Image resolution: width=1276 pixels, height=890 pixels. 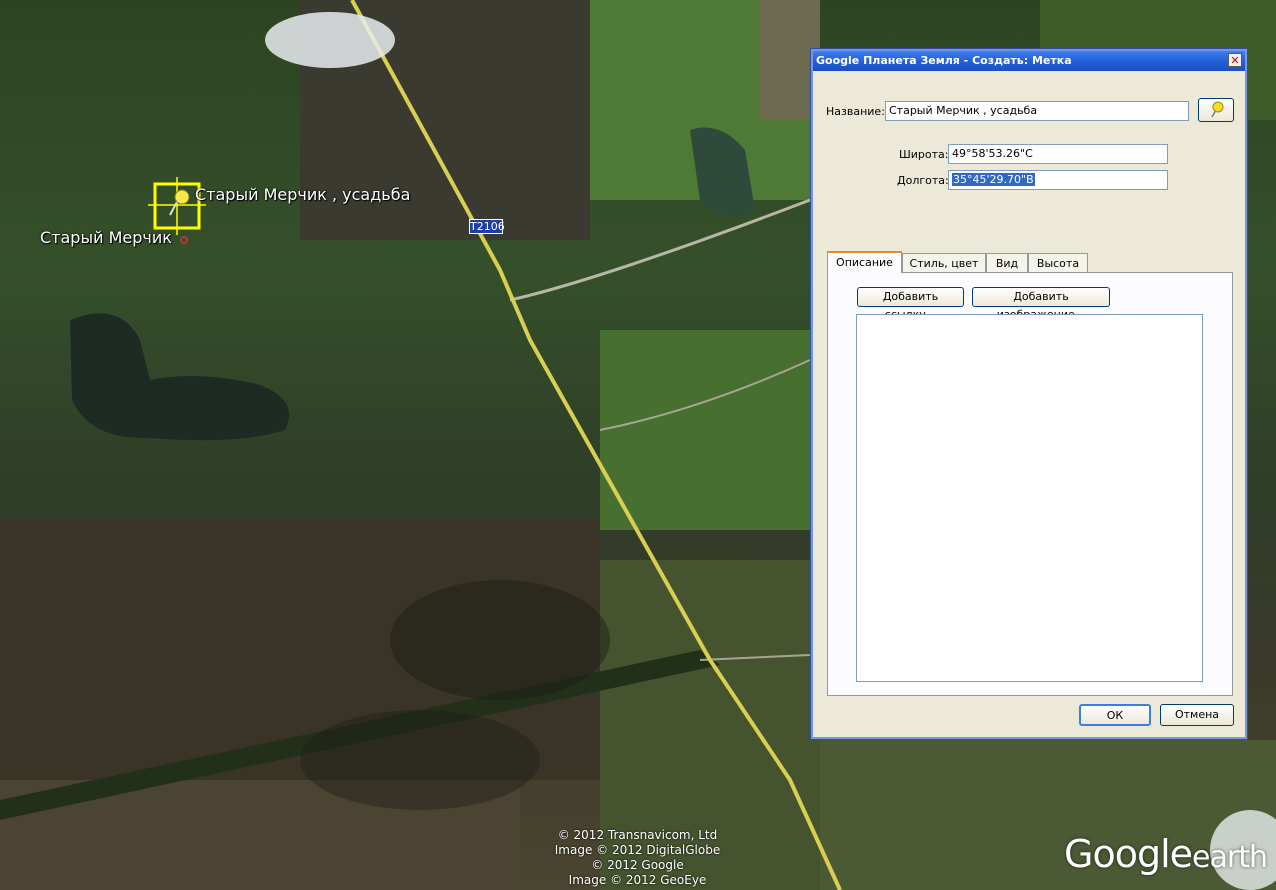 I want to click on dialog-titlebar: Google Планета Земля - Создать: Метка ✕, so click(x=1029, y=61).